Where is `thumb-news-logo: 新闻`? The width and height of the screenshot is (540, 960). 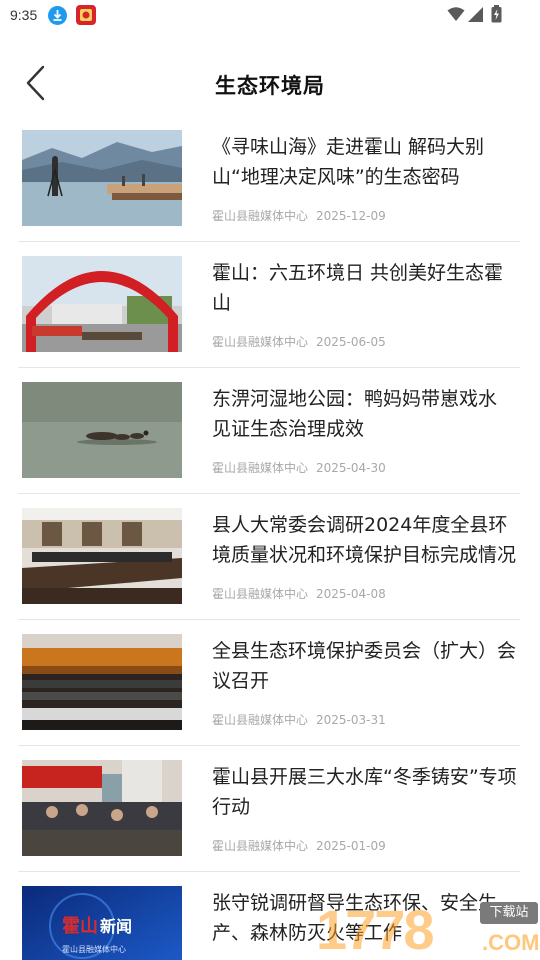
thumb-news-logo: 新闻 is located at coordinates (116, 926).